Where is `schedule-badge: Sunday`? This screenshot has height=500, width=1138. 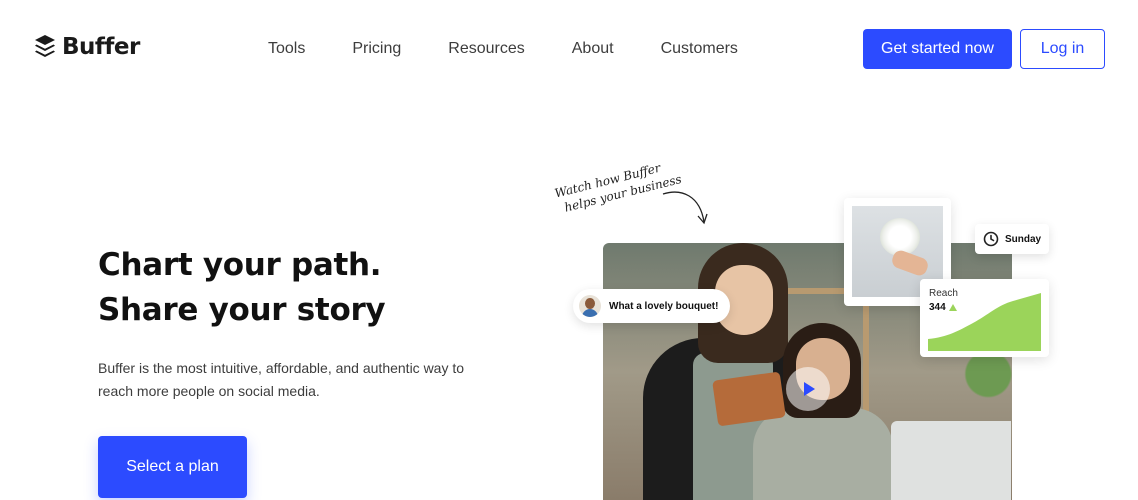 schedule-badge: Sunday is located at coordinates (1012, 239).